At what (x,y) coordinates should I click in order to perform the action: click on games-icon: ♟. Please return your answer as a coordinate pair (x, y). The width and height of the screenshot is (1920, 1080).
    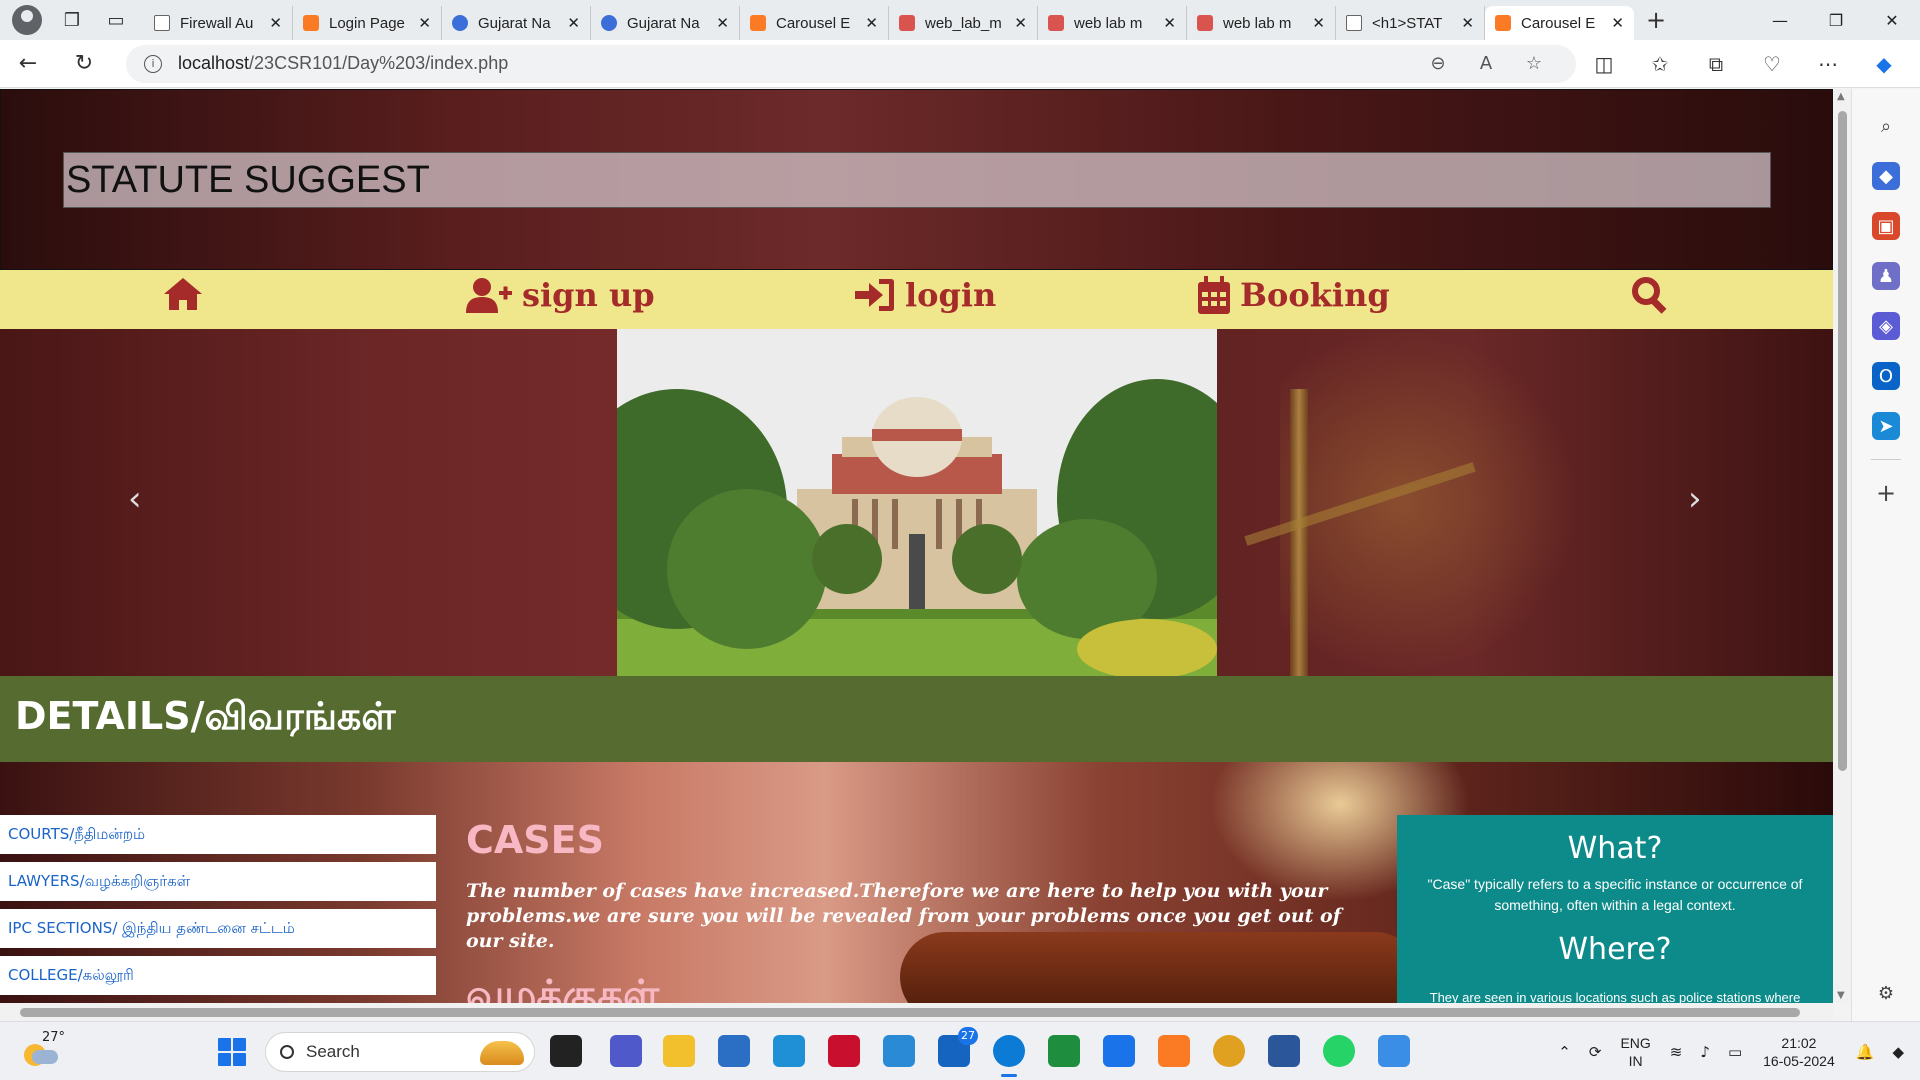
    Looking at the image, I should click on (1886, 276).